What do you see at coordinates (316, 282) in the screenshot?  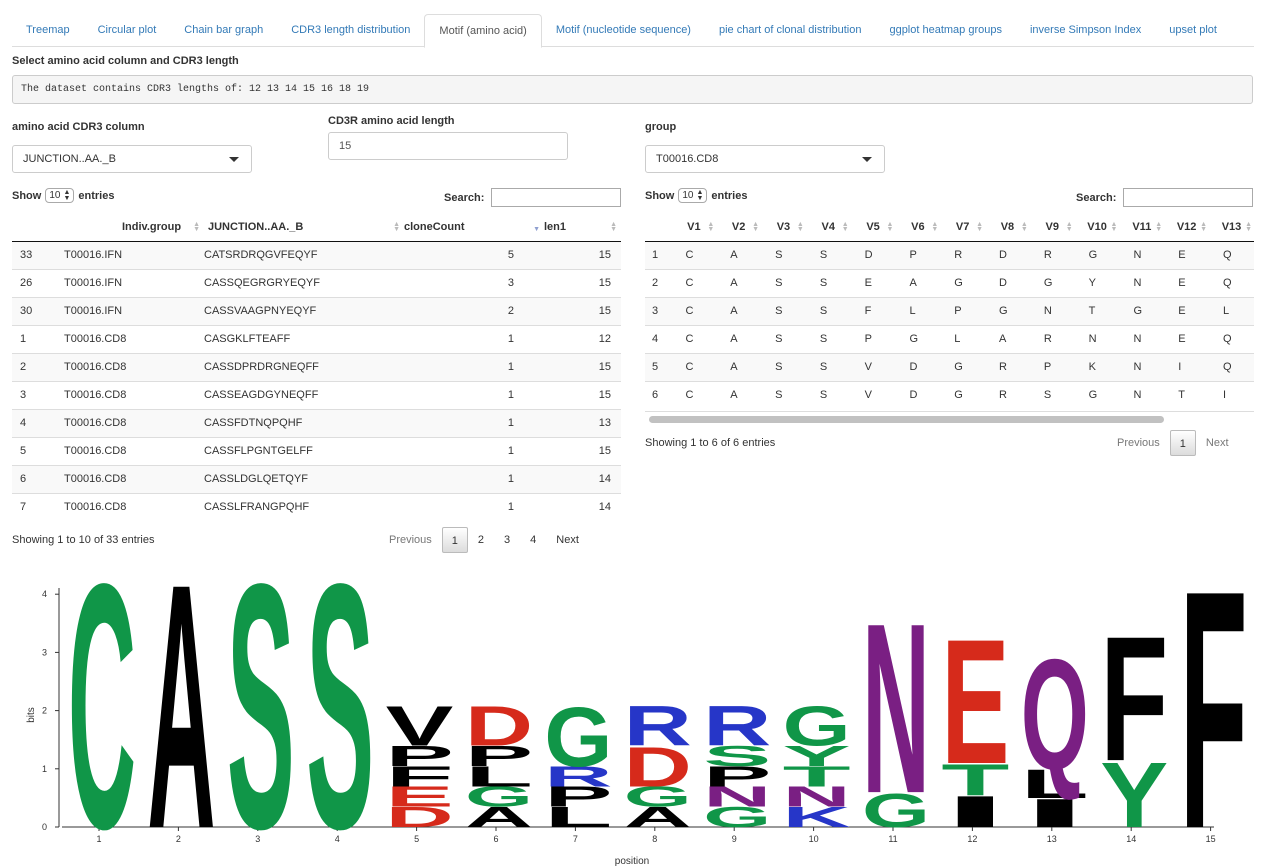 I see `table-row: 26 T00016.IFN CASSQEGRGRYEQYF 3 15` at bounding box center [316, 282].